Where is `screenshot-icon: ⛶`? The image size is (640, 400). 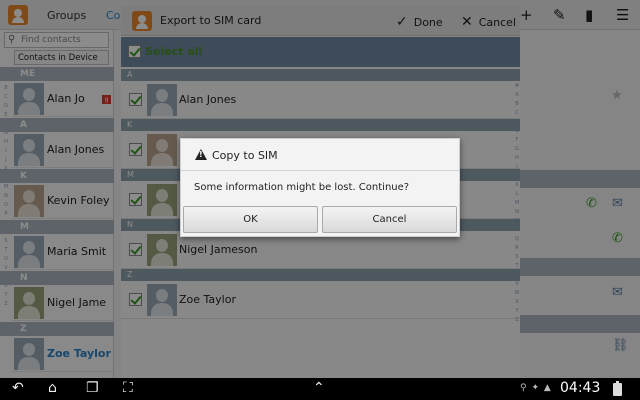 screenshot-icon: ⛶ is located at coordinates (128, 388).